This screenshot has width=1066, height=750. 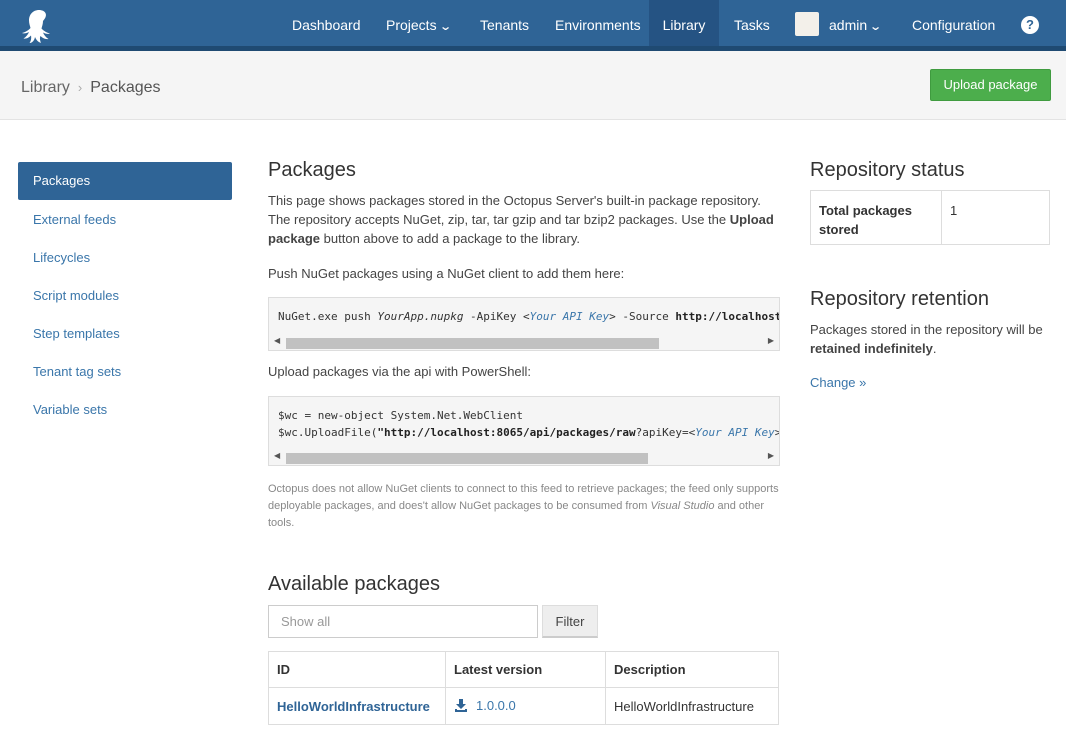 I want to click on ps-cmd-a: $wc.UploadFile(, so click(x=328, y=432).